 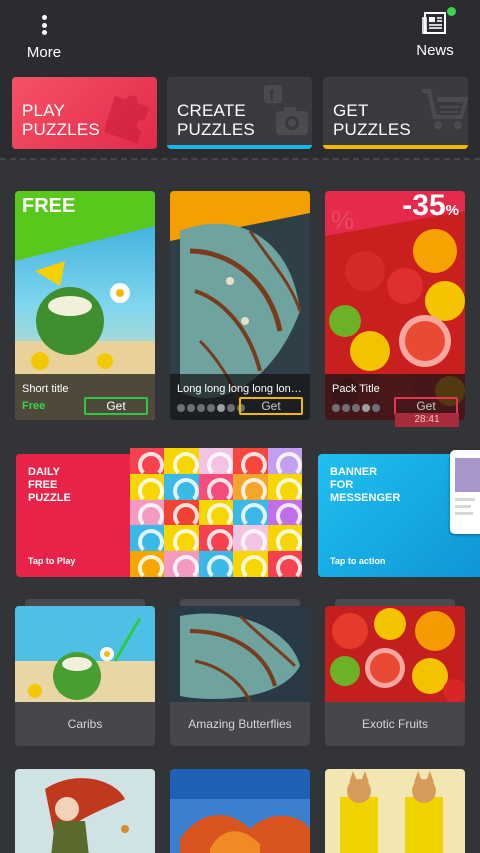 What do you see at coordinates (45, 389) in the screenshot?
I see `card-title: Short title` at bounding box center [45, 389].